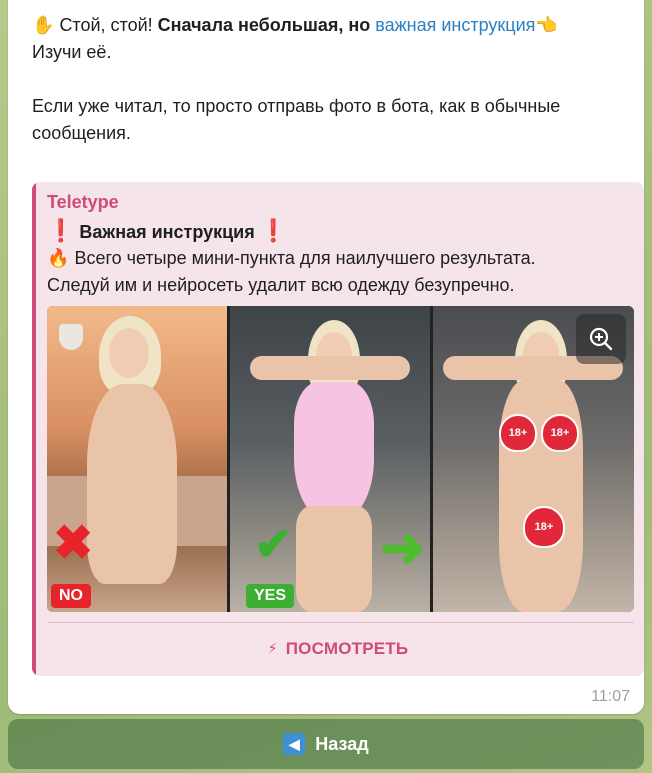 Image resolution: width=652 pixels, height=773 pixels. What do you see at coordinates (455, 25) in the screenshot?
I see `instruction-link: важная инструкция` at bounding box center [455, 25].